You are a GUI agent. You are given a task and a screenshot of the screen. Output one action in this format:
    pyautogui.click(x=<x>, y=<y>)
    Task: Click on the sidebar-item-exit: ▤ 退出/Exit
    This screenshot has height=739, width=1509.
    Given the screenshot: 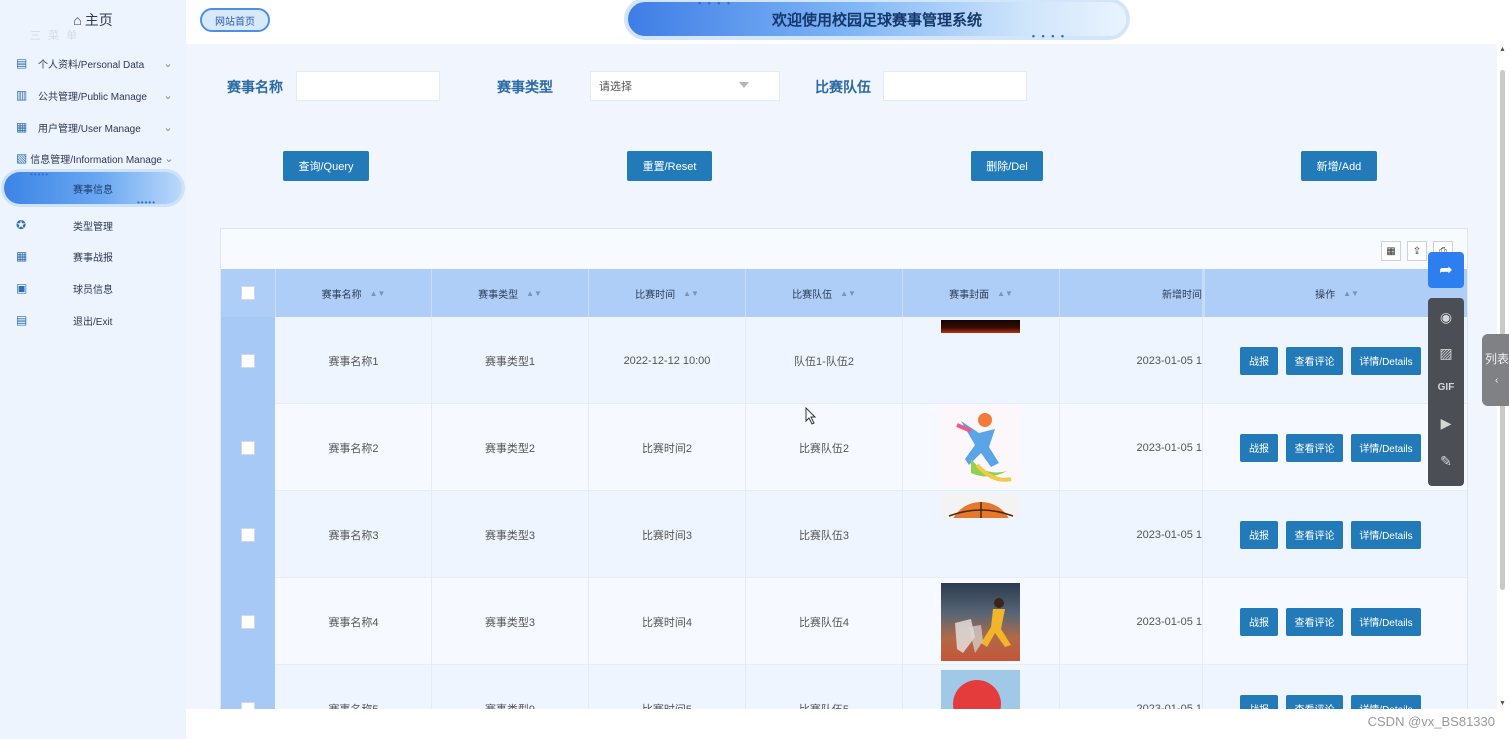 What is the action you would take?
    pyautogui.click(x=93, y=320)
    